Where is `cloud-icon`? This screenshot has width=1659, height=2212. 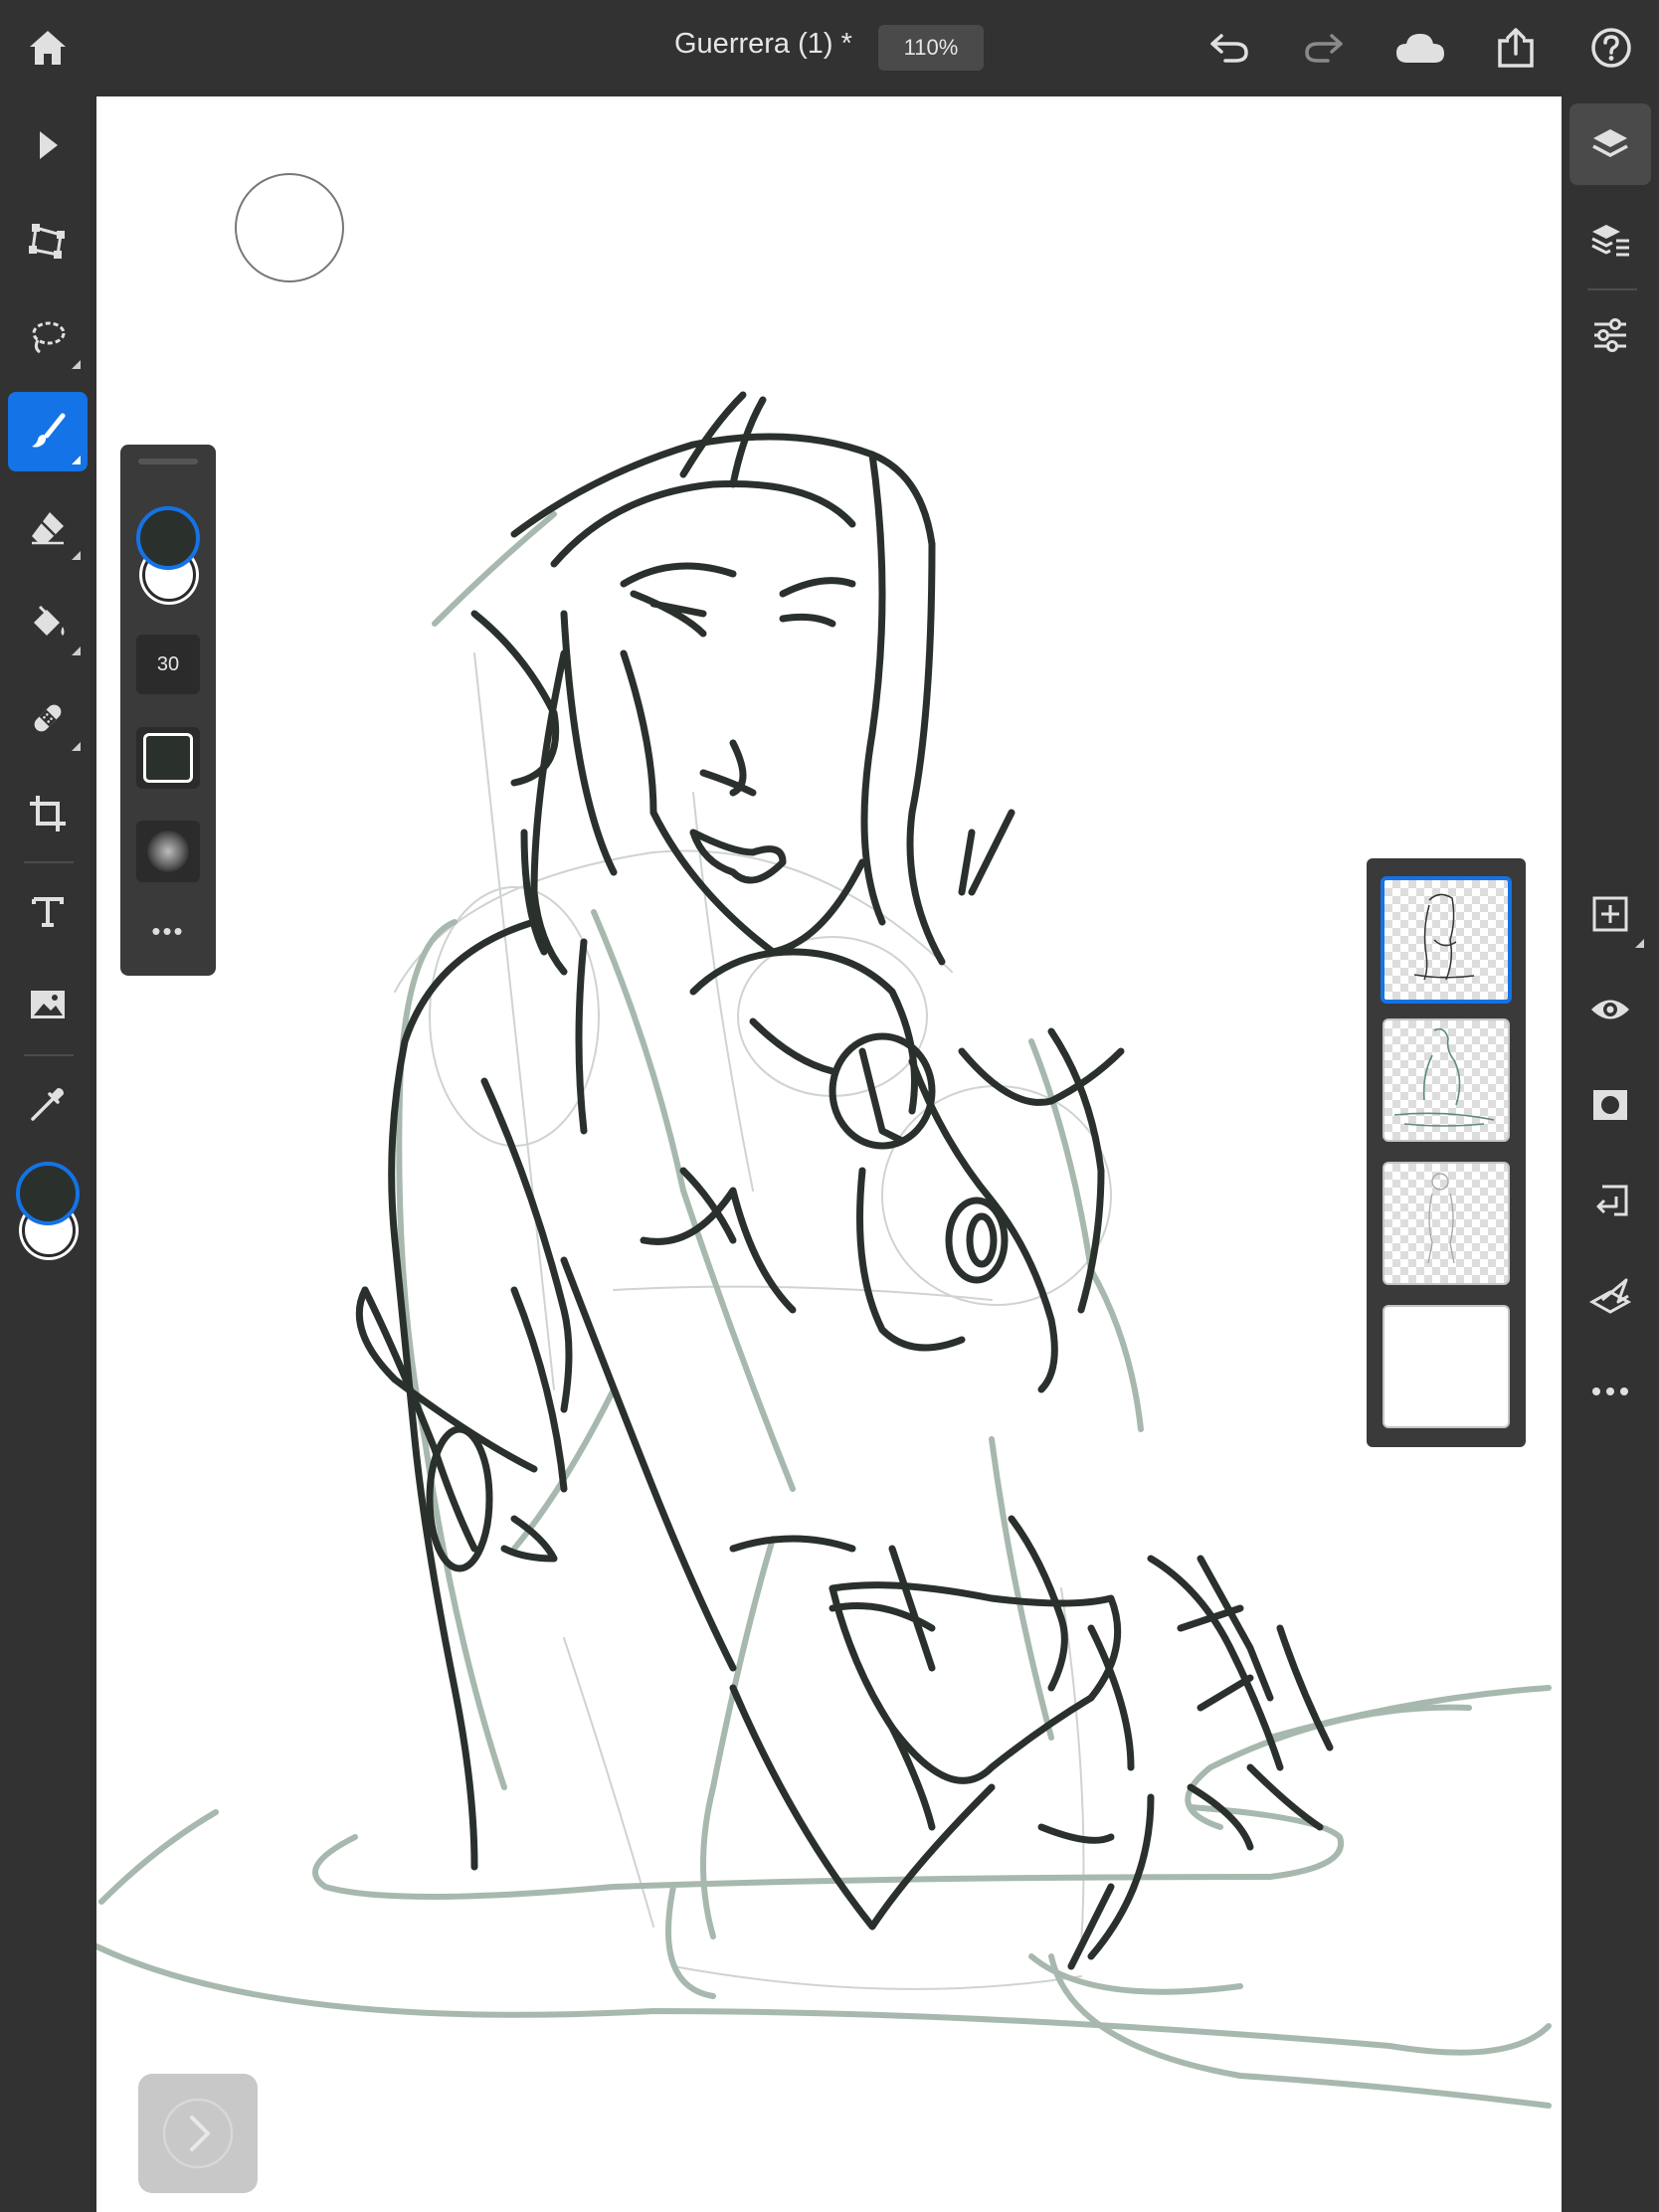 cloud-icon is located at coordinates (1420, 48).